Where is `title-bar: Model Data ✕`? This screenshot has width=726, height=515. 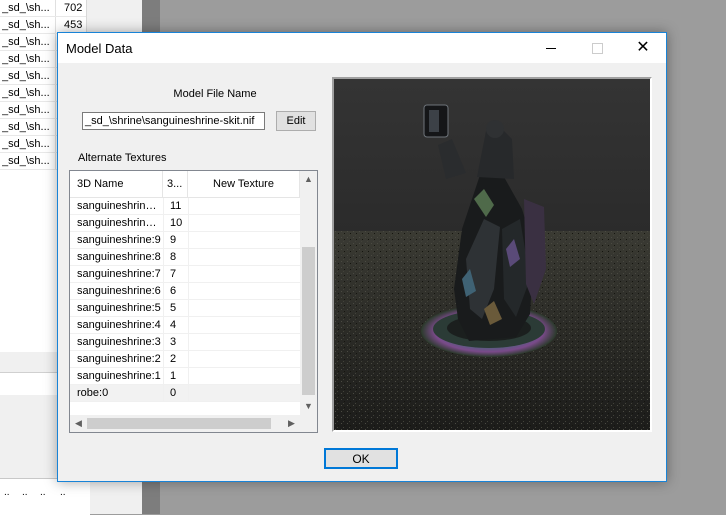 title-bar: Model Data ✕ is located at coordinates (362, 48).